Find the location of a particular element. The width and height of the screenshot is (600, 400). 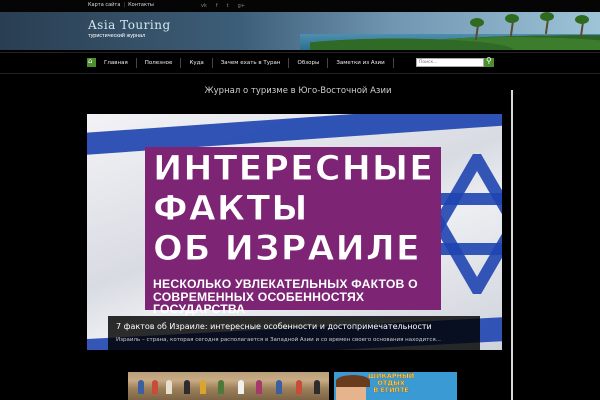

nav-item-useful: Полезное is located at coordinates (159, 63).